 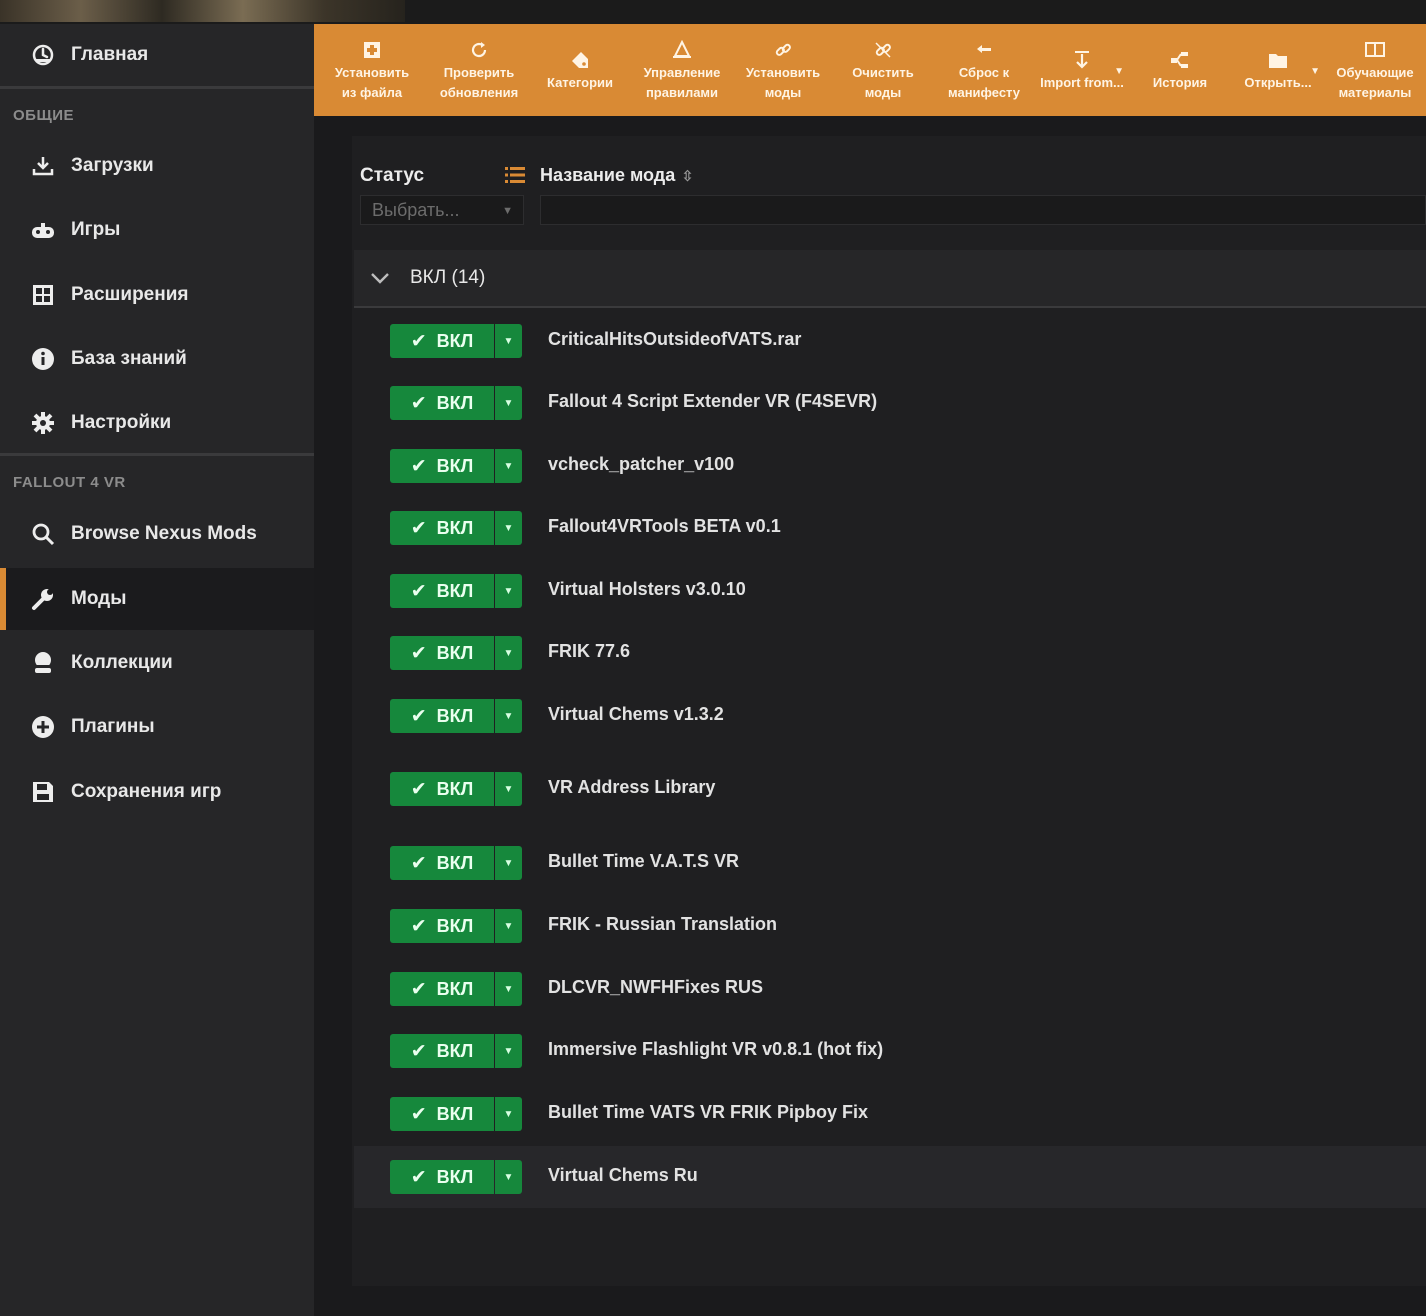 I want to click on sidebar-item-collections: Коллекции, so click(x=157, y=663).